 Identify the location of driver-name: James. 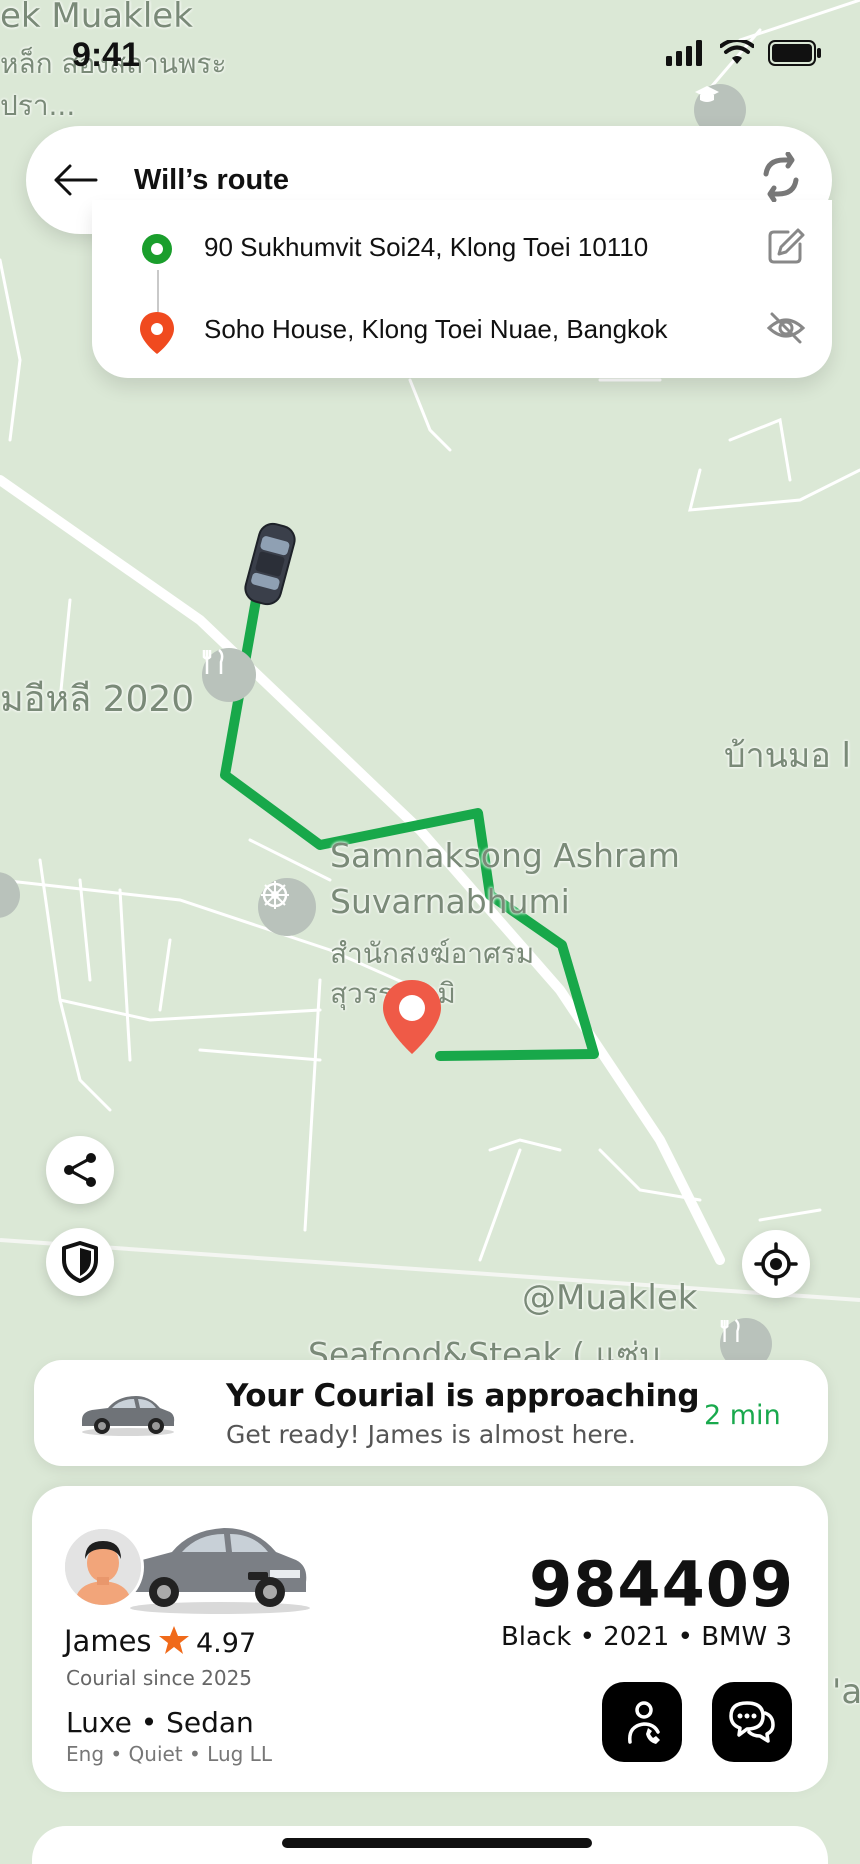
(108, 1641).